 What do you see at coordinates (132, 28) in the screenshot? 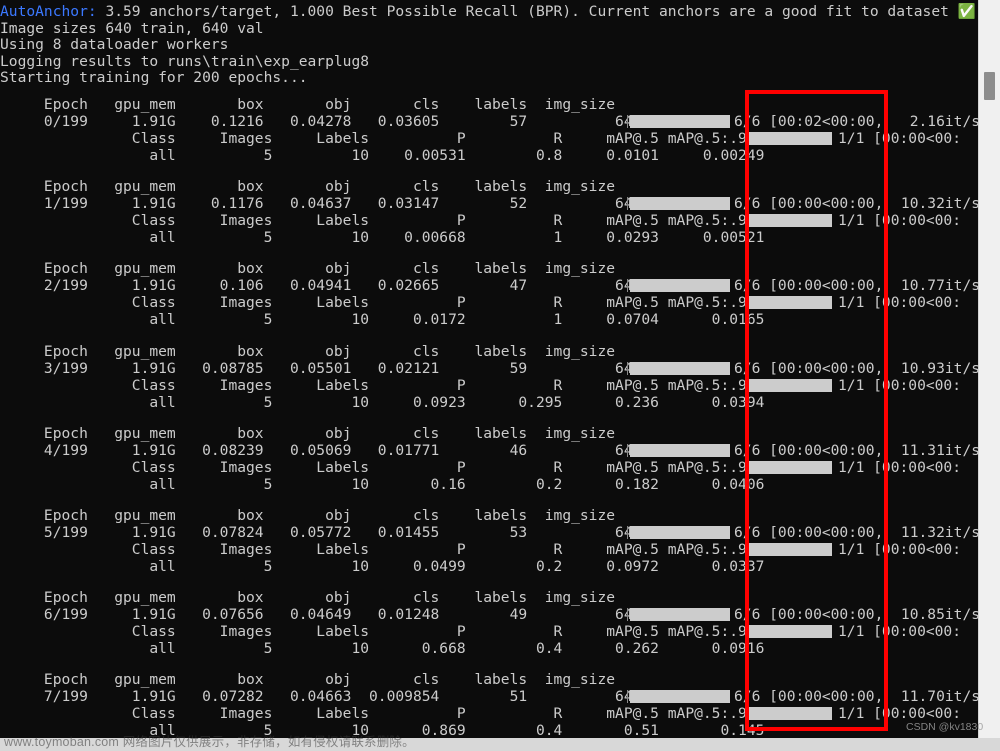
I see `preamble-line-1: Image sizes 640 train, 640 val` at bounding box center [132, 28].